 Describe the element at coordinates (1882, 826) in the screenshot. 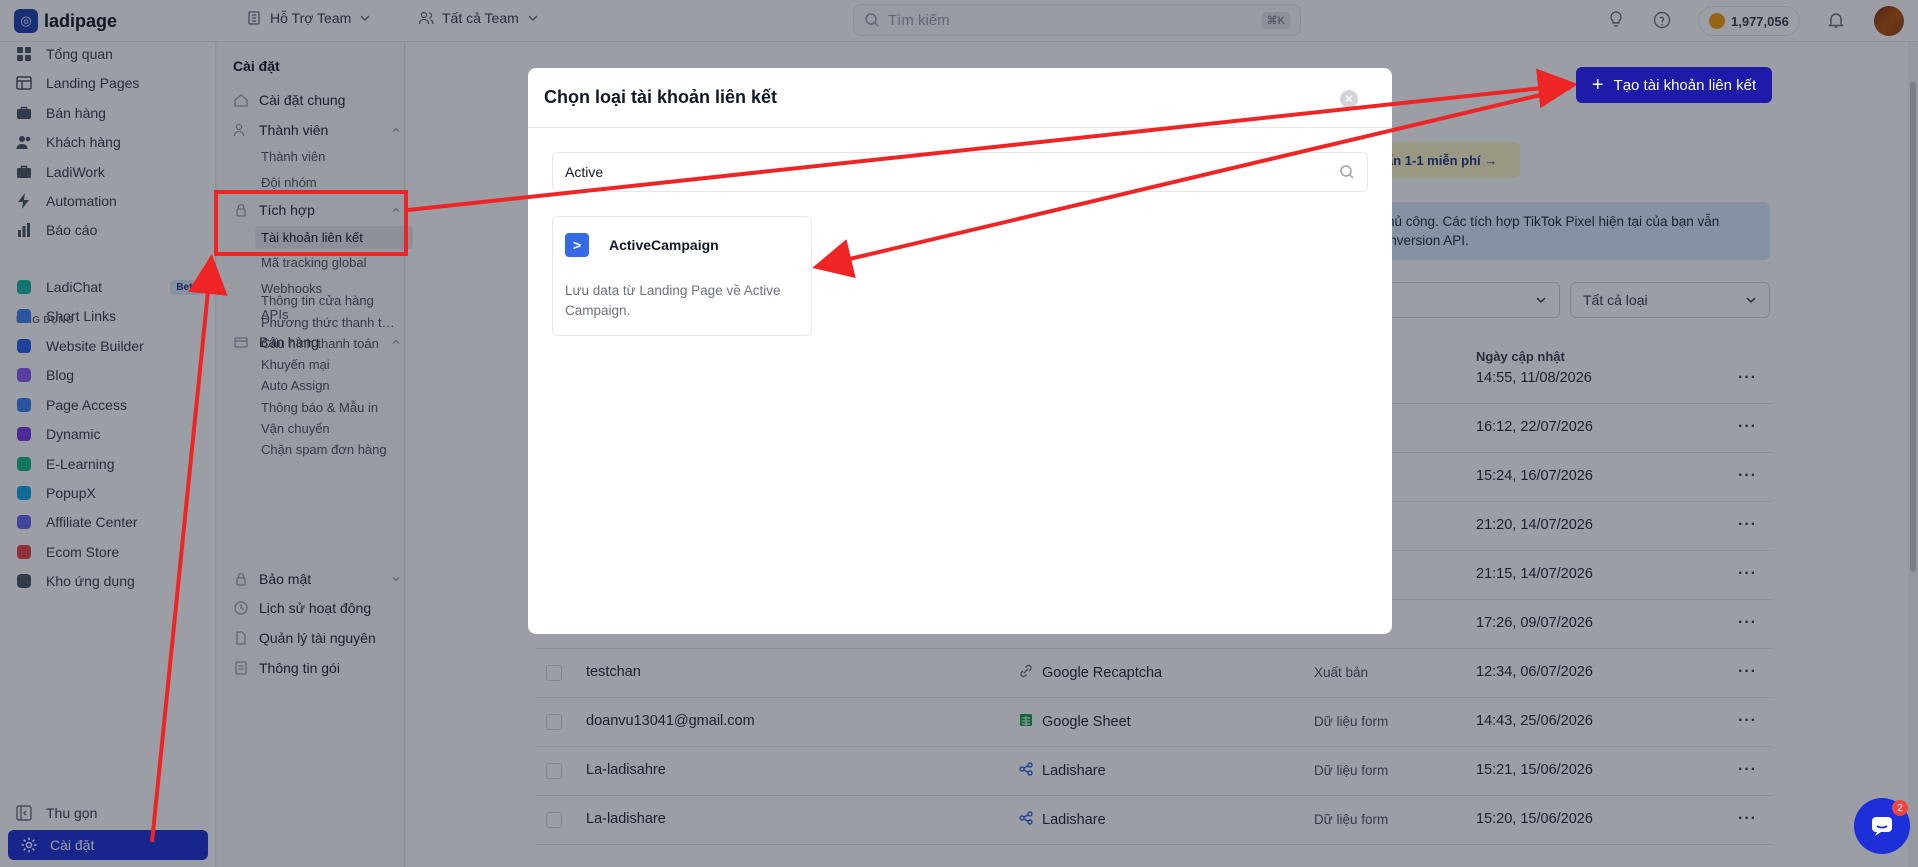

I see `chat-bubble-icon` at that location.